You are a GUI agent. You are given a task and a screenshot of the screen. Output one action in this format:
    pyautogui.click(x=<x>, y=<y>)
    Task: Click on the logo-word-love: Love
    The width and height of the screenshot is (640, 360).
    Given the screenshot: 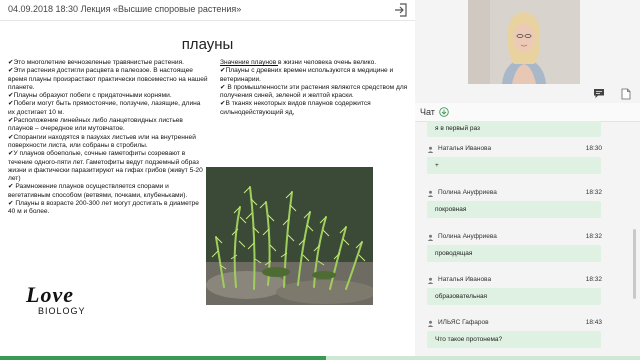 What is the action you would take?
    pyautogui.click(x=50, y=294)
    